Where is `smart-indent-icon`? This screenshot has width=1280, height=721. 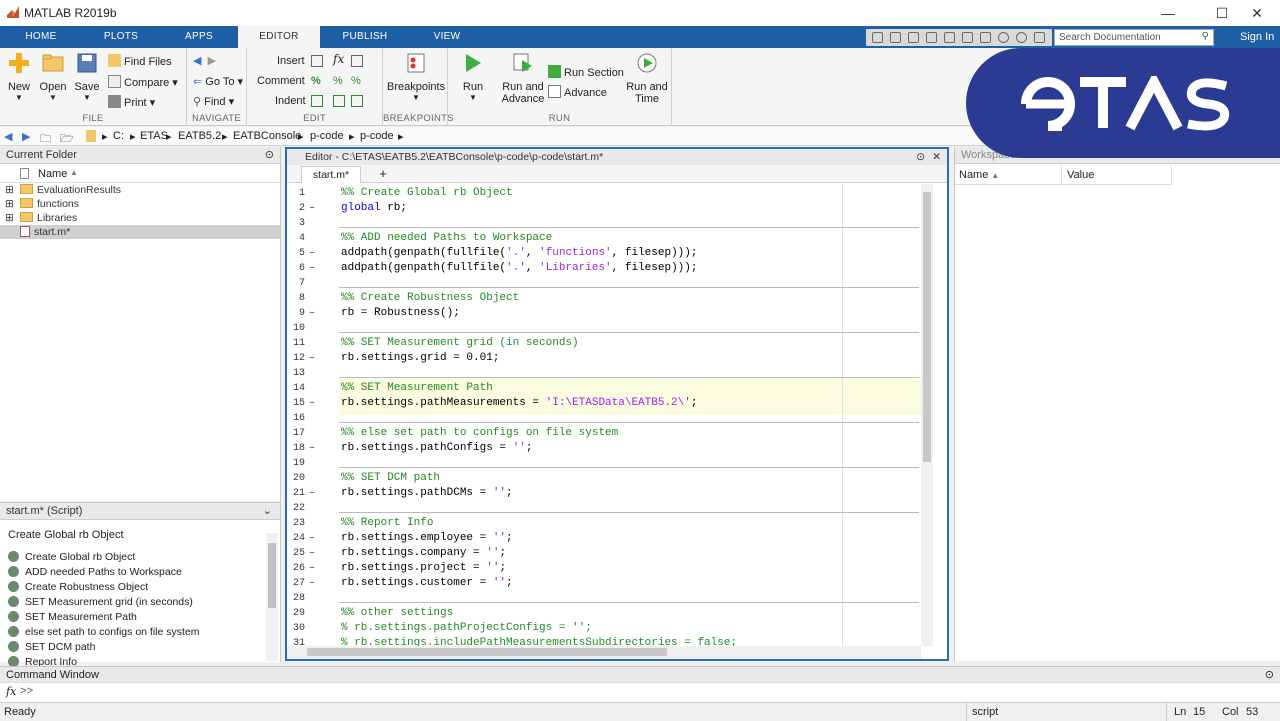 smart-indent-icon is located at coordinates (317, 101).